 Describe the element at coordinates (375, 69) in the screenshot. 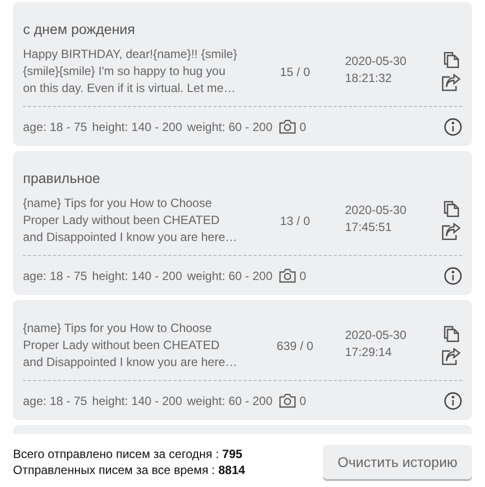

I see `message-date: 2020-05-30 18:21:32` at that location.